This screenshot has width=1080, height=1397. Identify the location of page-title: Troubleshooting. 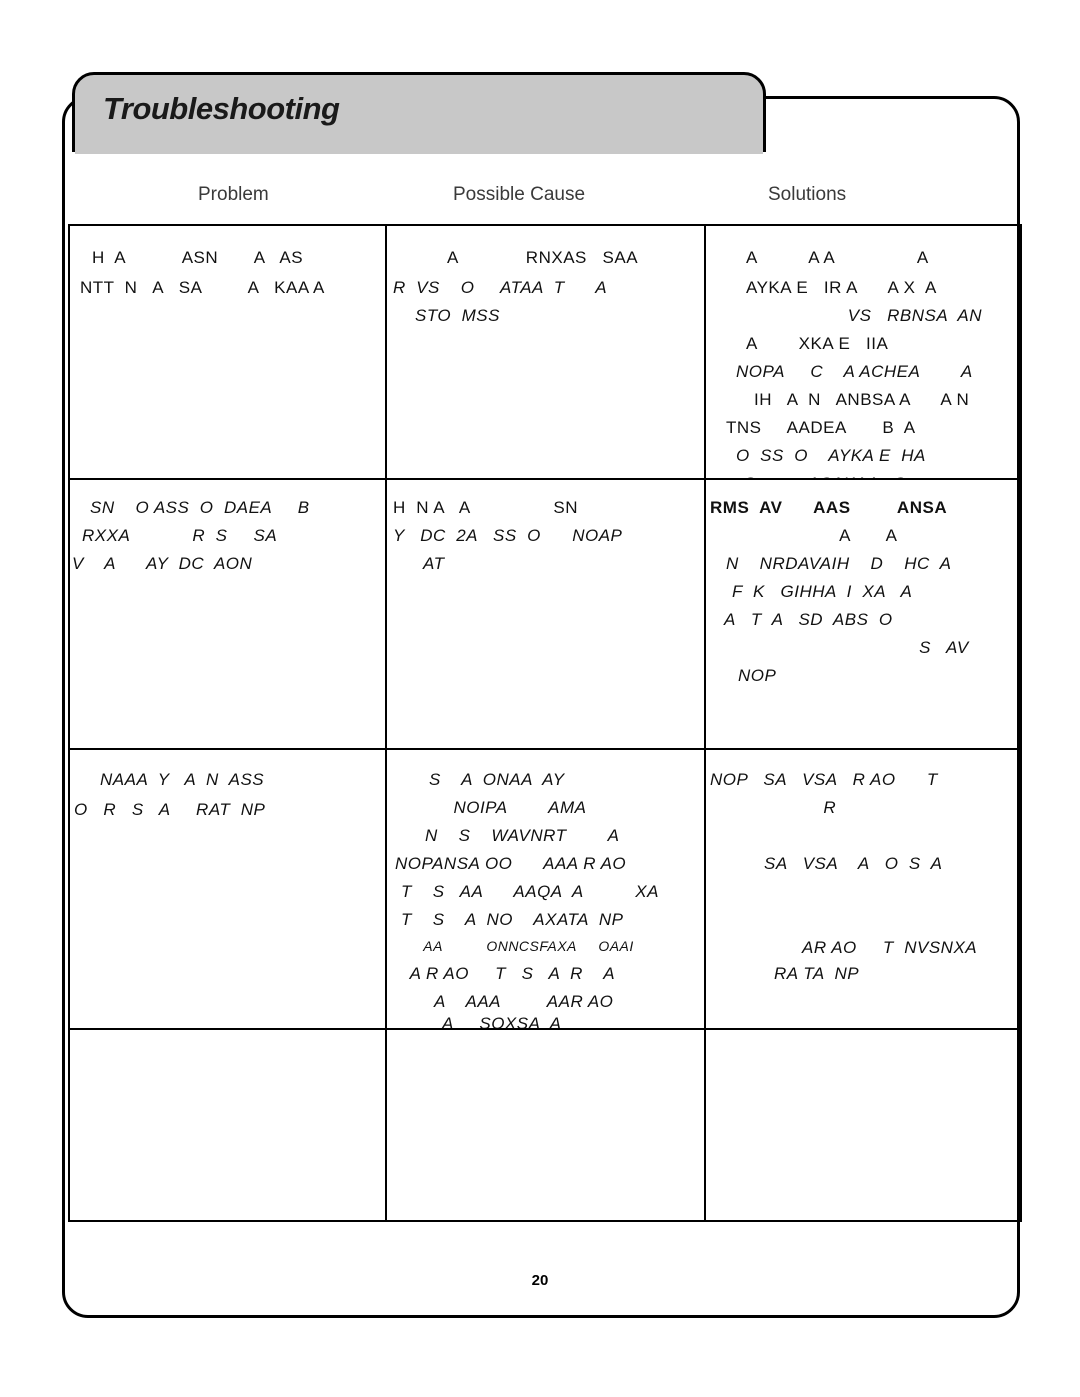
(221, 108).